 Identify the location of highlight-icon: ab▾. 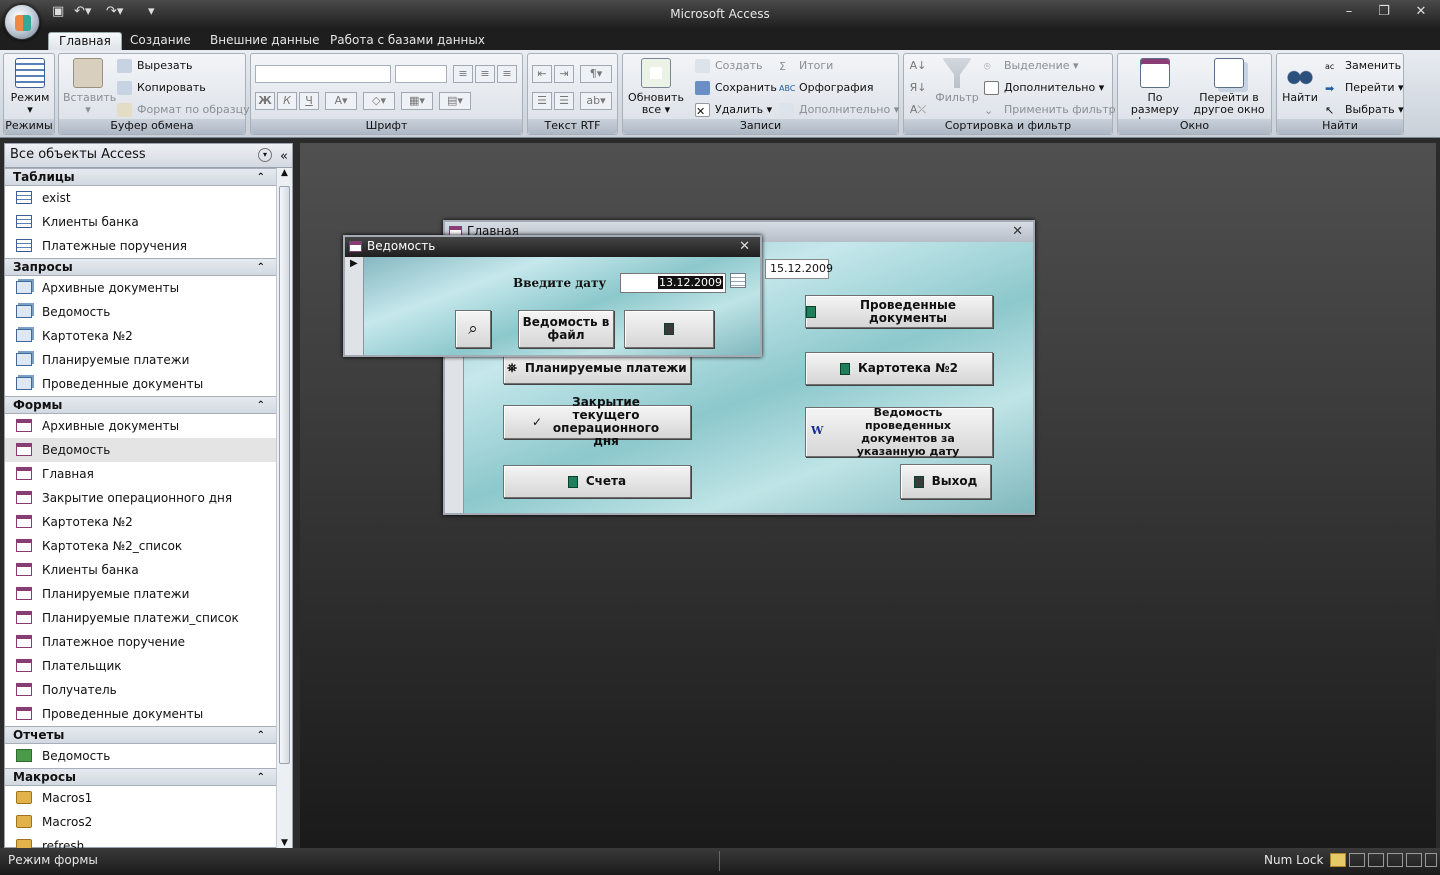
(596, 101).